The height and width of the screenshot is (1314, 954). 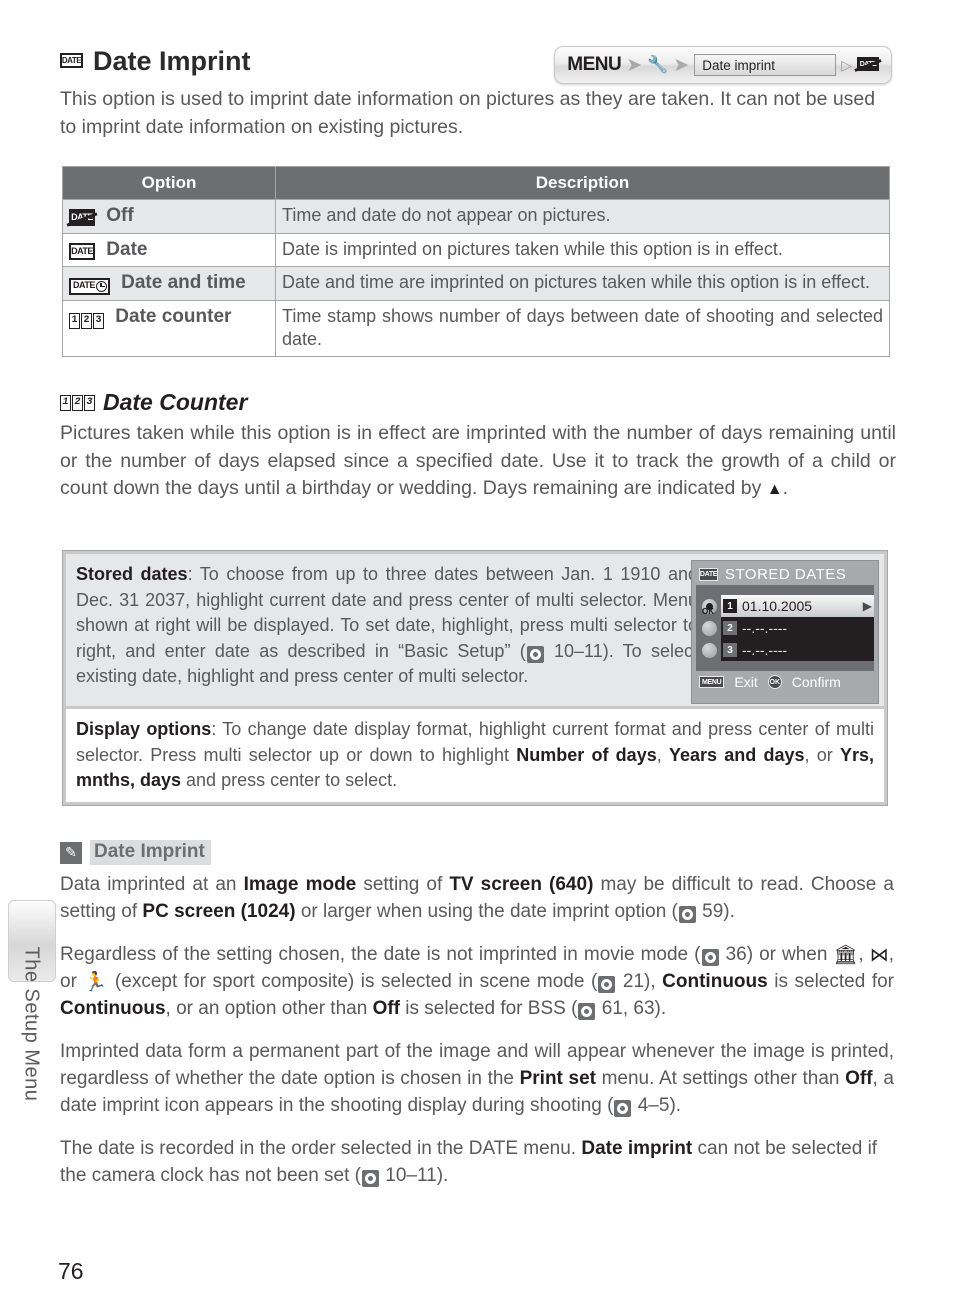 What do you see at coordinates (864, 954) in the screenshot?
I see `body-text: ,` at bounding box center [864, 954].